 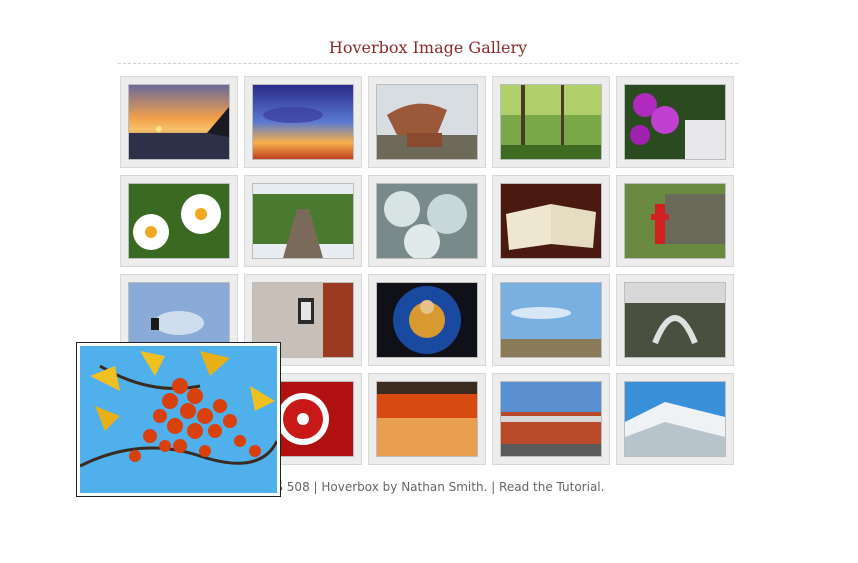 What do you see at coordinates (675, 419) in the screenshot?
I see `thumbnail-snowy-mountain` at bounding box center [675, 419].